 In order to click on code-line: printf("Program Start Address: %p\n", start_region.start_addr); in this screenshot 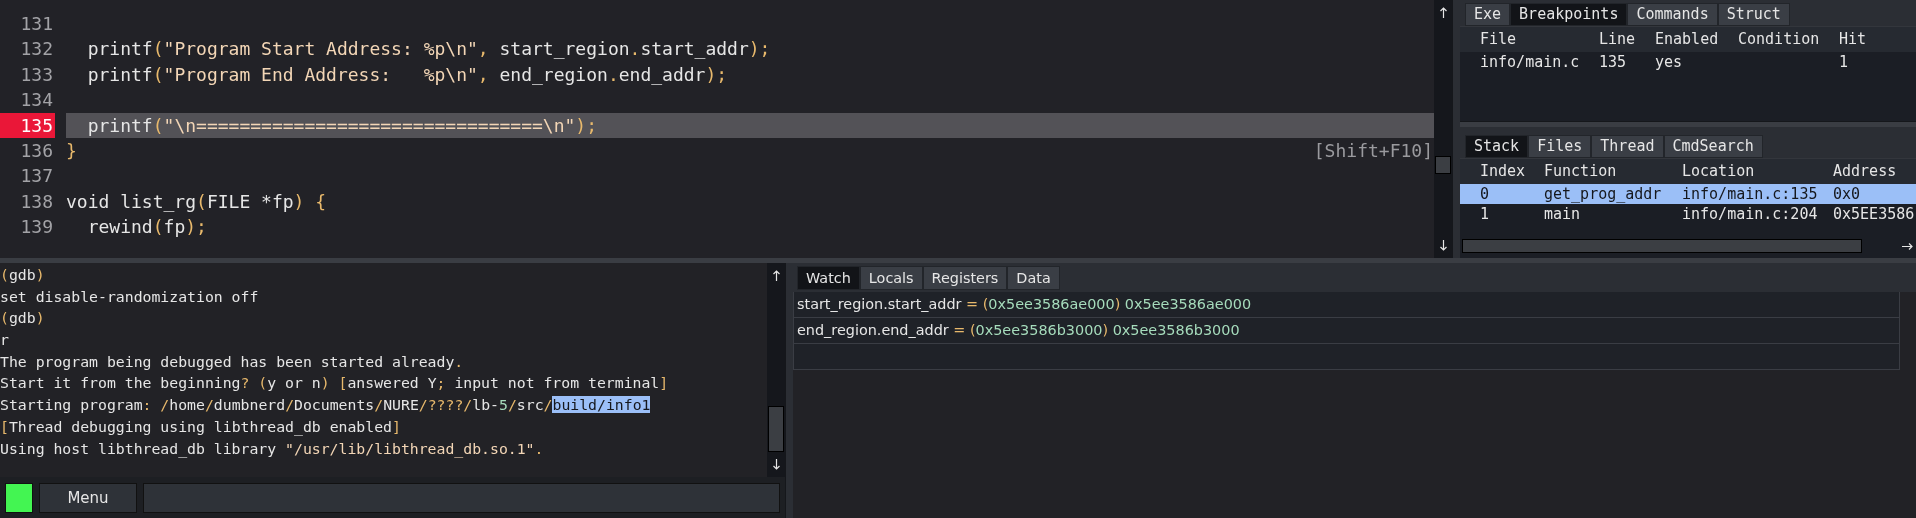, I will do `click(429, 49)`.